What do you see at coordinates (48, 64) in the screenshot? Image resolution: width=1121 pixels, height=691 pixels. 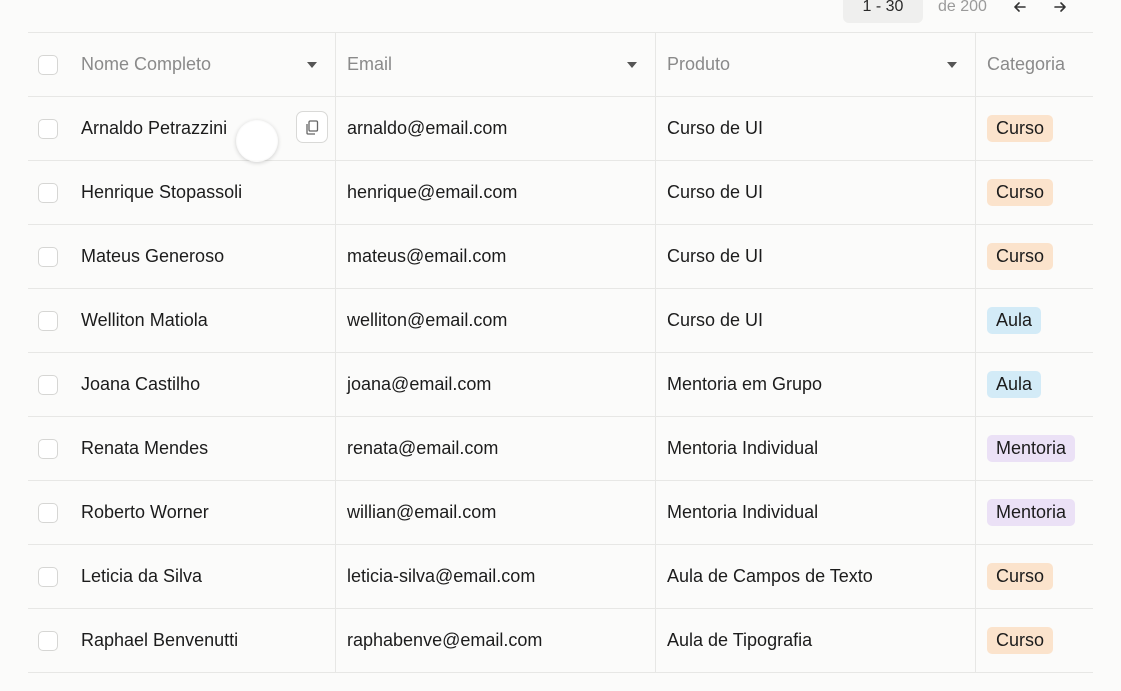 I see `select-all-checkbox` at bounding box center [48, 64].